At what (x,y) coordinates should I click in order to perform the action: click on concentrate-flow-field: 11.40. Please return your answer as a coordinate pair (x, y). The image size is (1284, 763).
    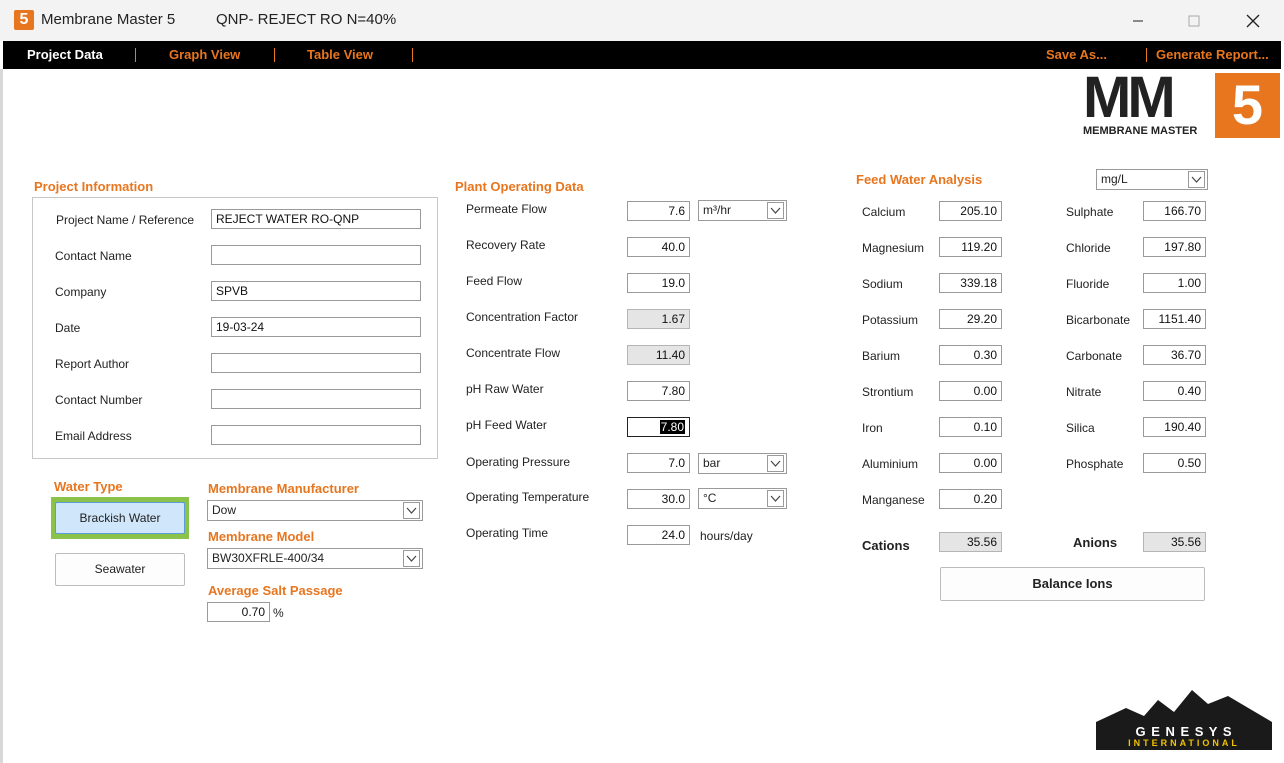
    Looking at the image, I should click on (658, 355).